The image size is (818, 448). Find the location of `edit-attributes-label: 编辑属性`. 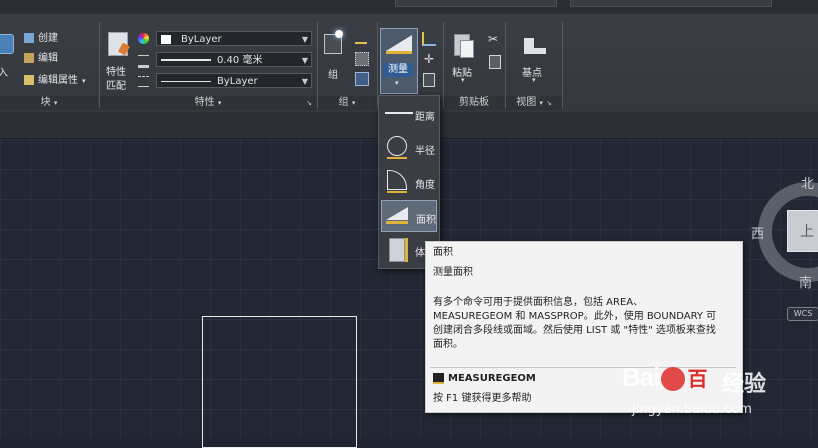

edit-attributes-label: 编辑属性 is located at coordinates (58, 80).